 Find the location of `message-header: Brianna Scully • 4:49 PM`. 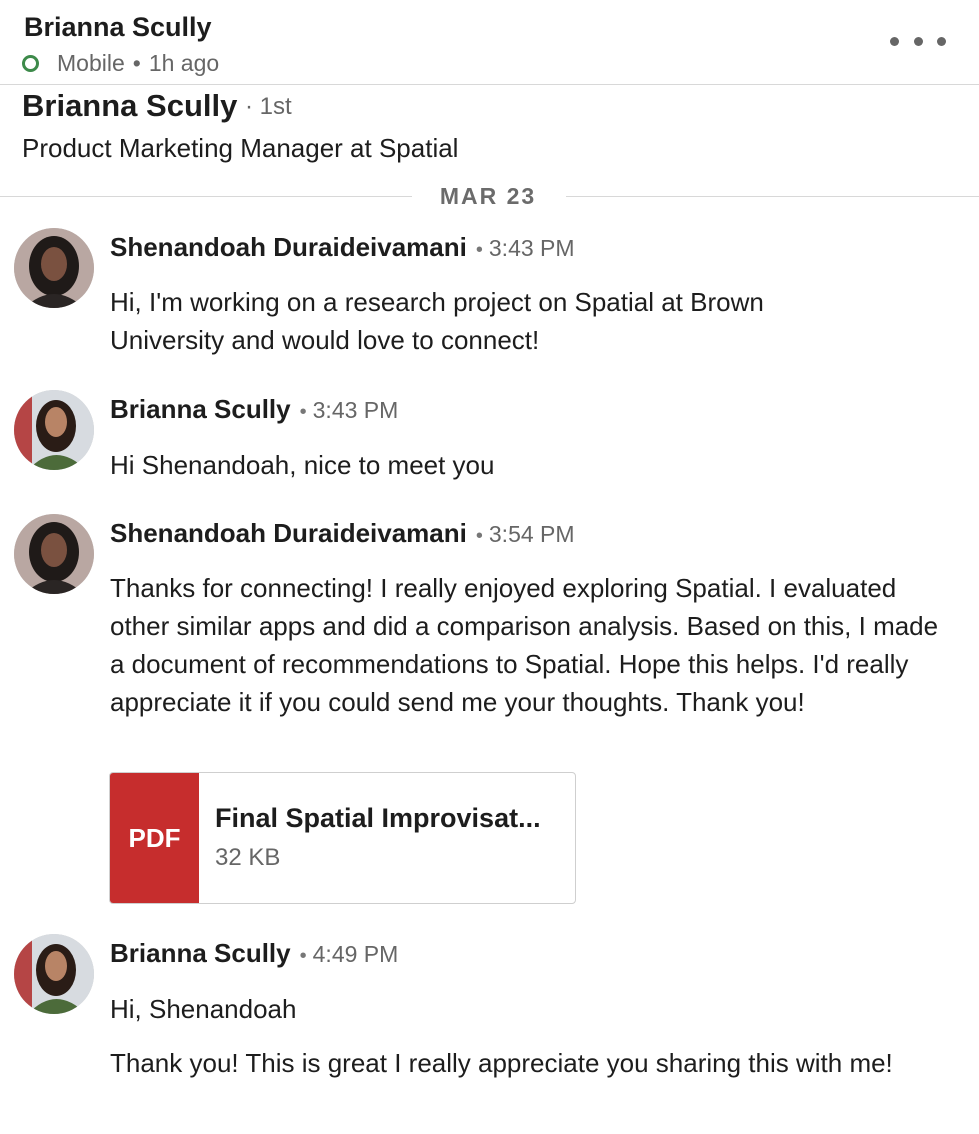

message-header: Brianna Scully • 4:49 PM is located at coordinates (254, 953).